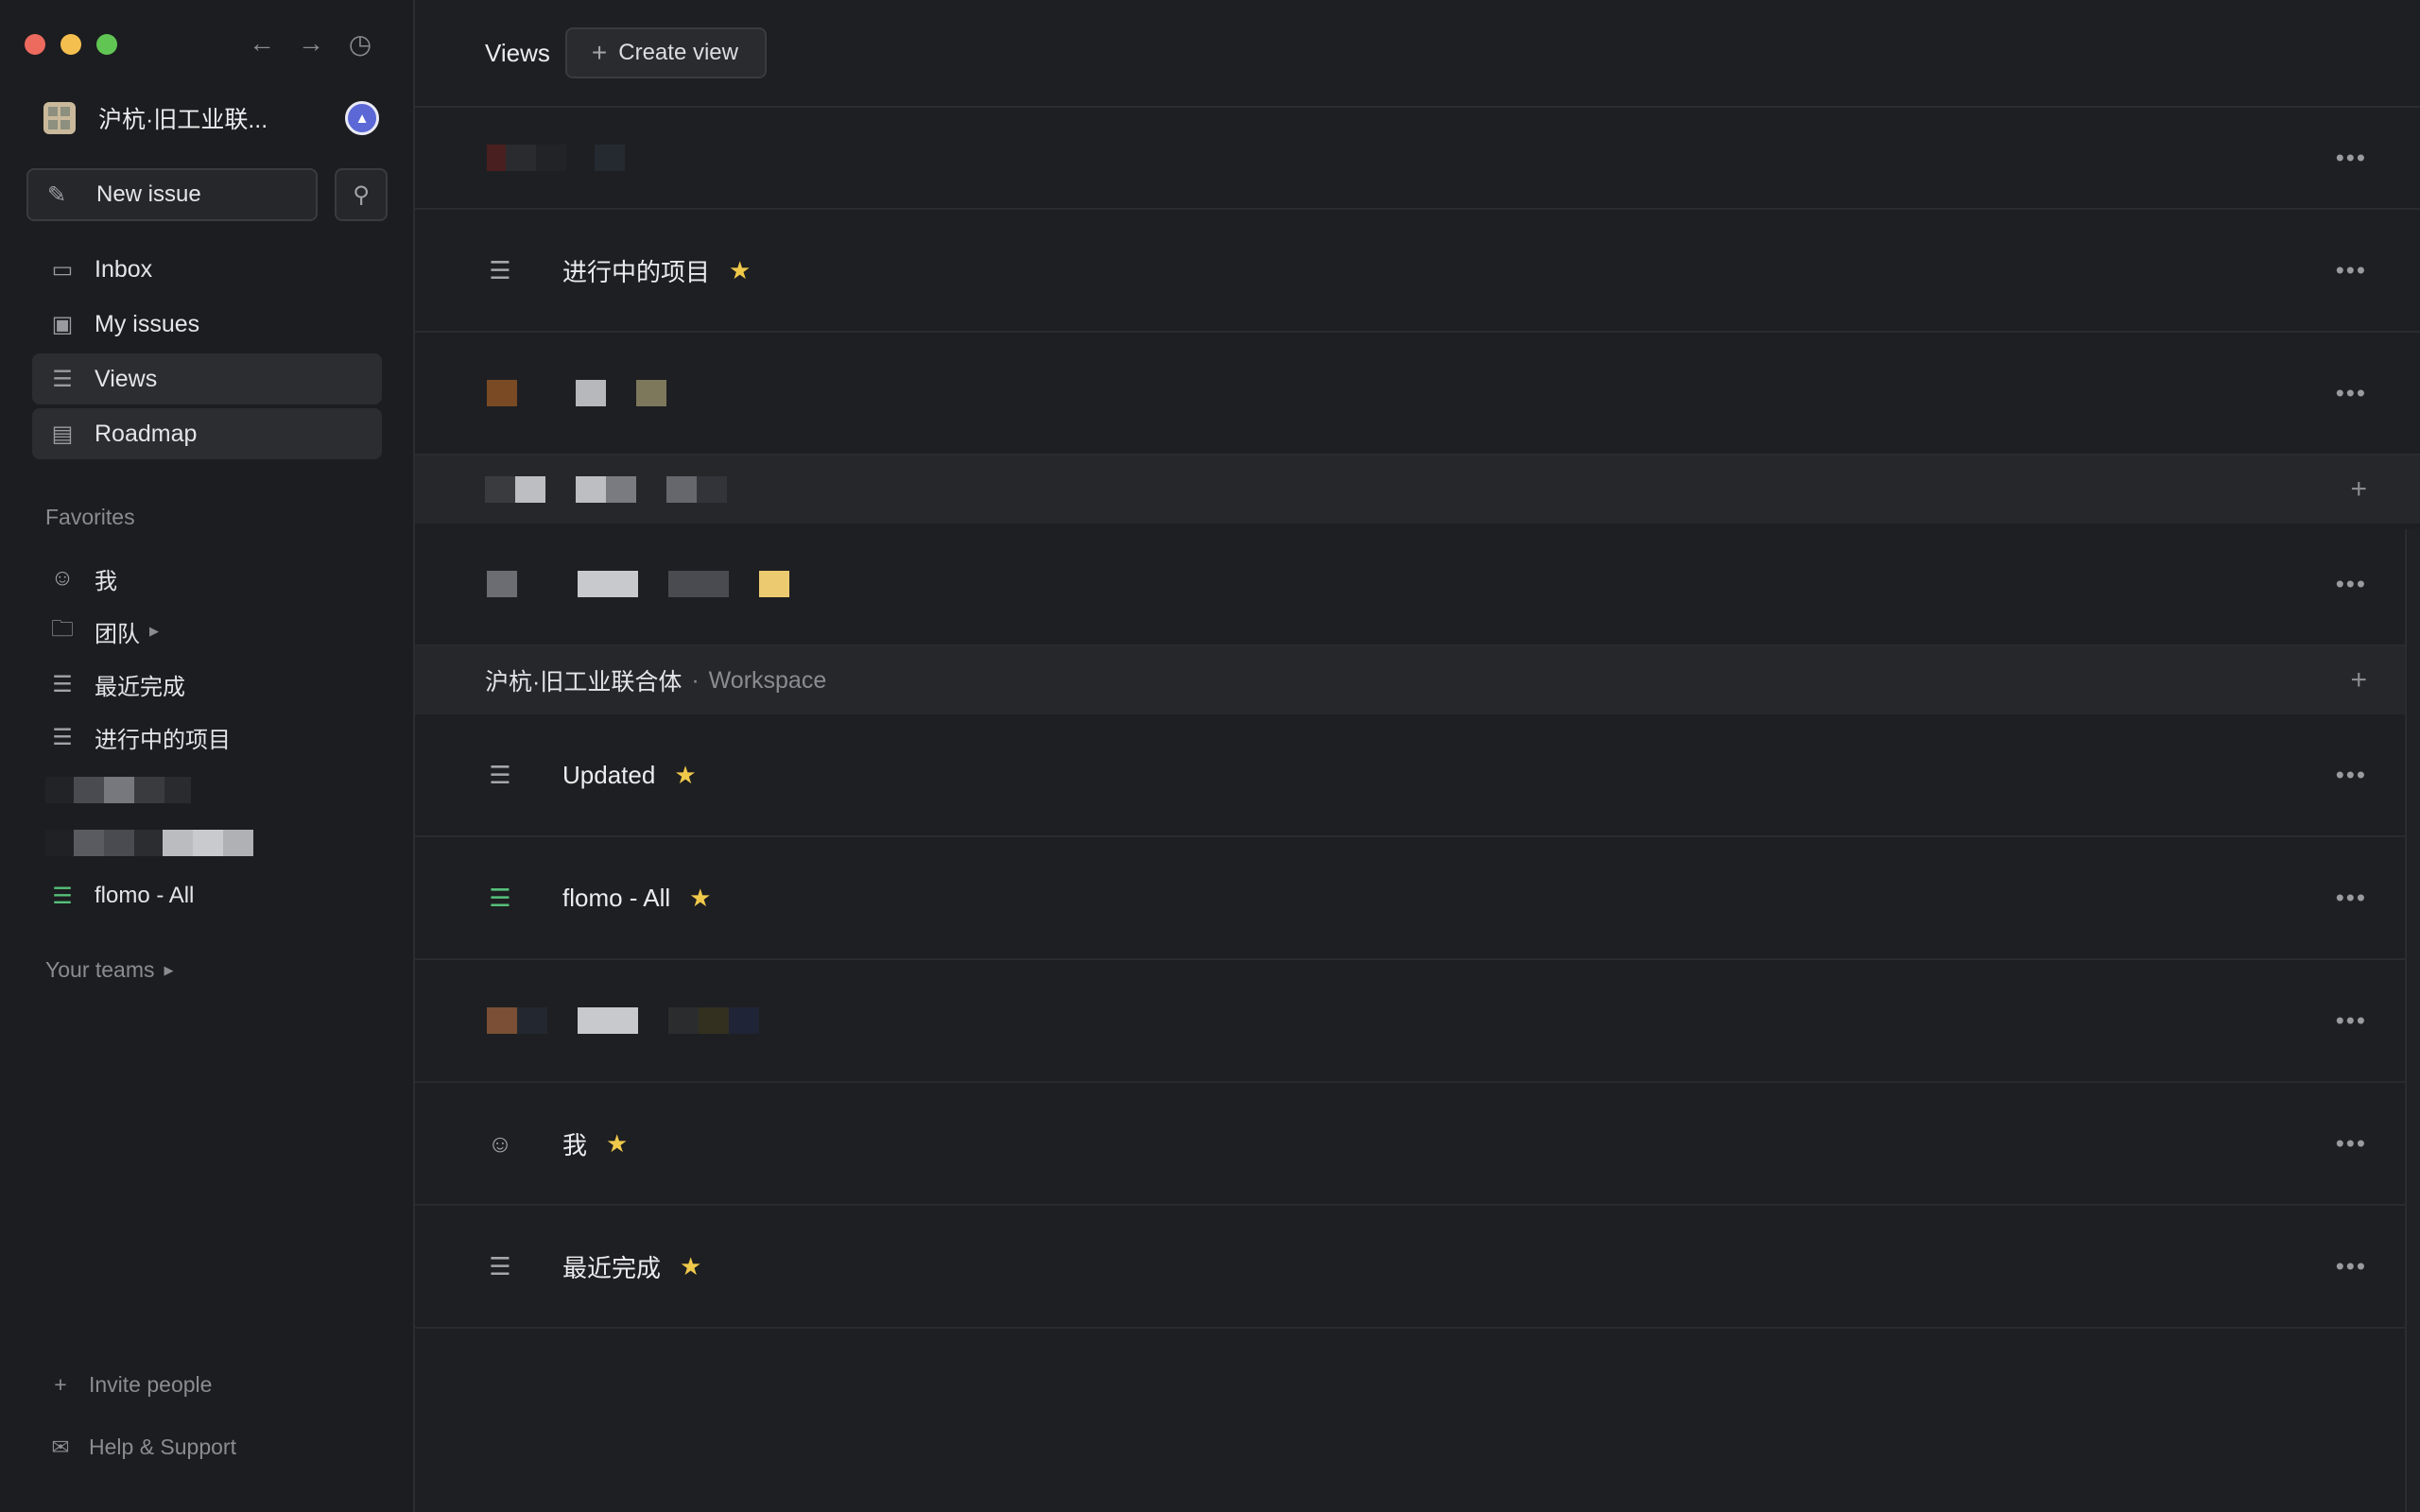 This screenshot has height=1512, width=2420. What do you see at coordinates (207, 631) in the screenshot?
I see `favorite-item-team: 🗀 团队 ▶` at bounding box center [207, 631].